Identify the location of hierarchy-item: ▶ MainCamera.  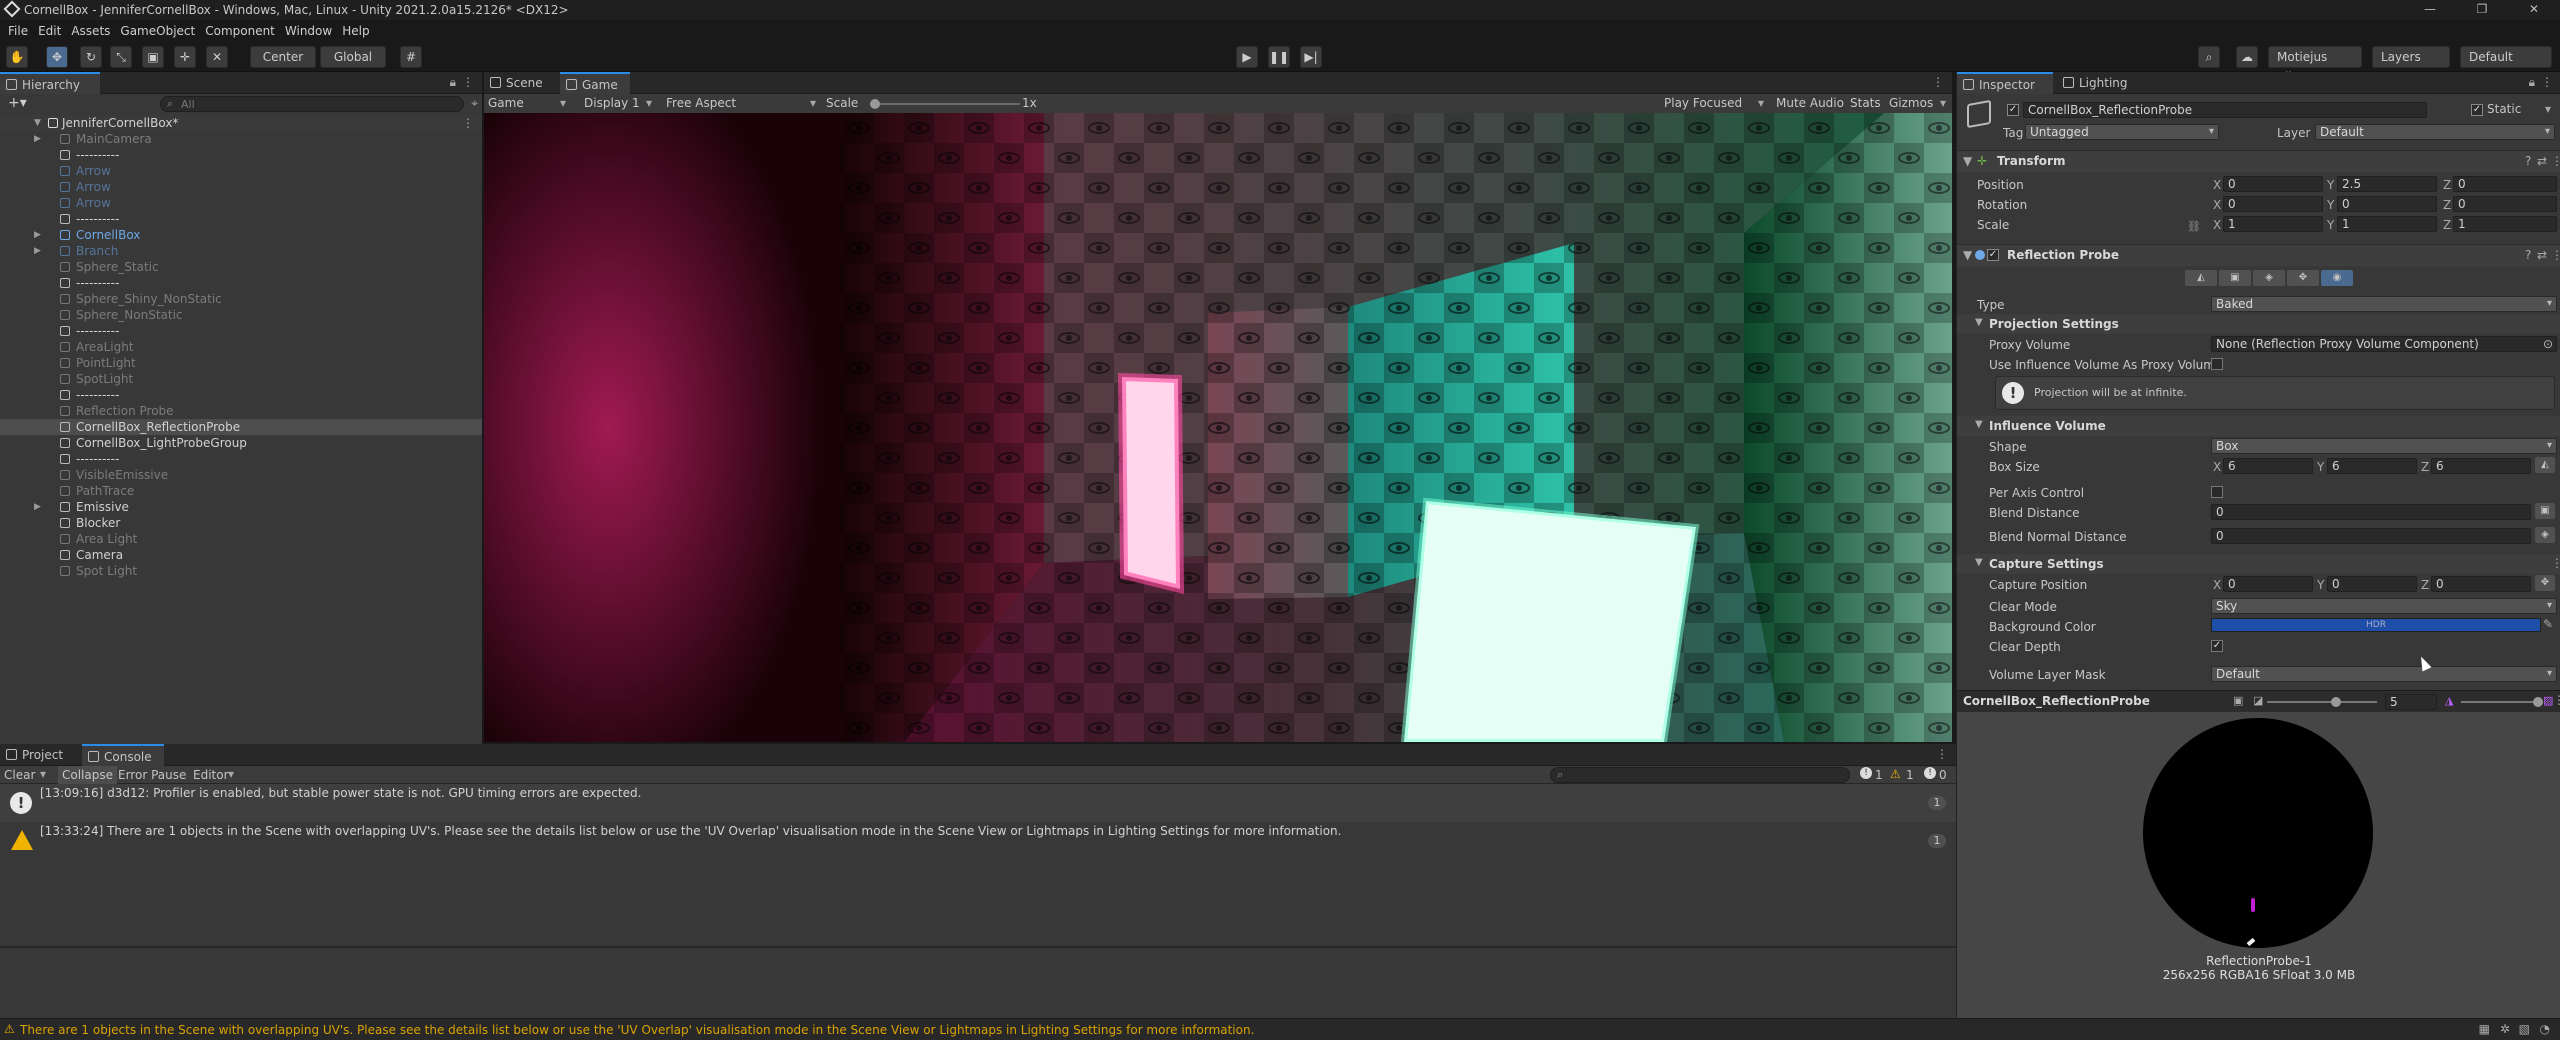
(241, 139).